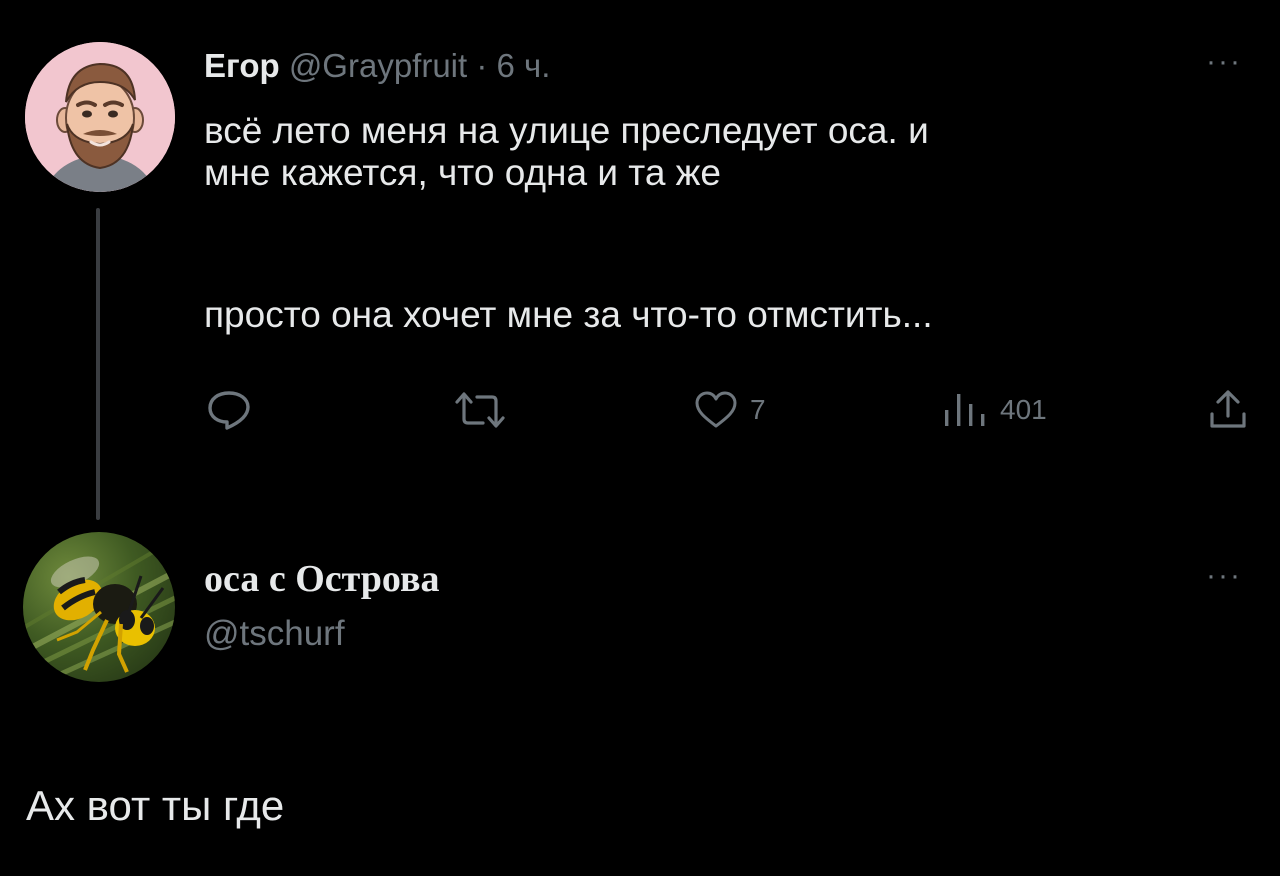 This screenshot has height=876, width=1280. Describe the element at coordinates (242, 65) in the screenshot. I see `author-name: Егор` at that location.